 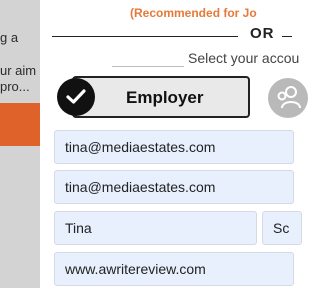 I want to click on email-field: tina@mediaestates.com, so click(x=174, y=147).